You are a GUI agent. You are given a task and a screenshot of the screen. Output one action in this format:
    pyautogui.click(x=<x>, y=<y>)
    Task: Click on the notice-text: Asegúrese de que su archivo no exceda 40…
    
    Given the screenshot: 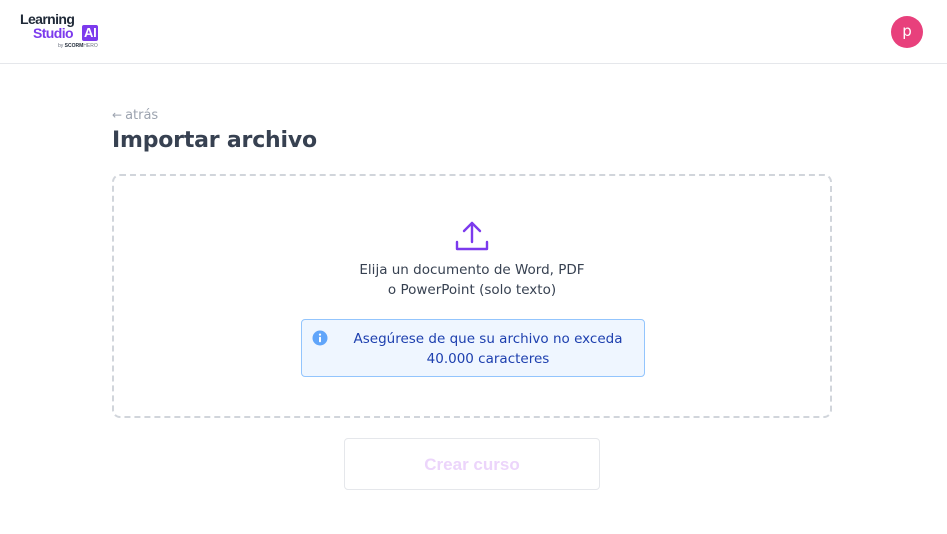 What is the action you would take?
    pyautogui.click(x=488, y=349)
    